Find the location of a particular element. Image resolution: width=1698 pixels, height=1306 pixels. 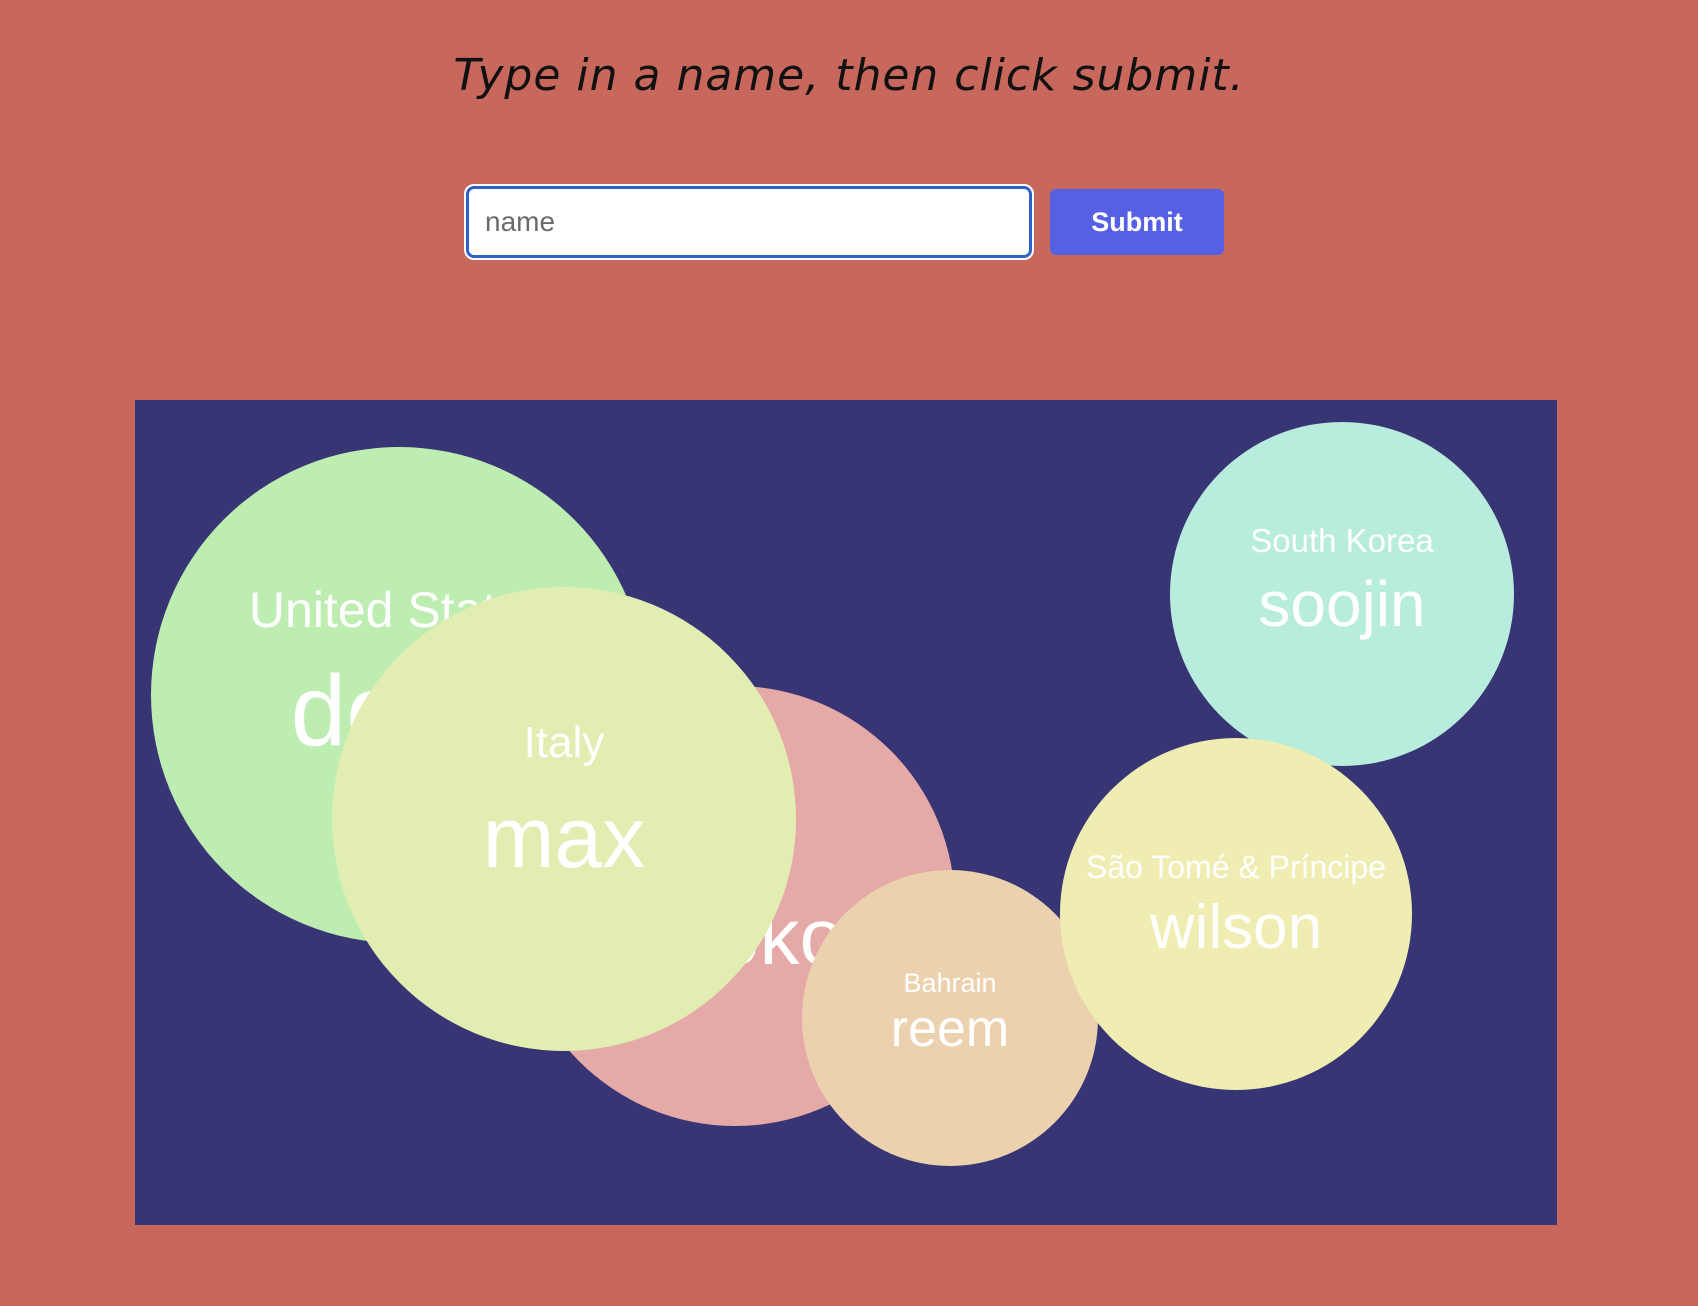

bubble-country-label: South Korea is located at coordinates (1342, 540).